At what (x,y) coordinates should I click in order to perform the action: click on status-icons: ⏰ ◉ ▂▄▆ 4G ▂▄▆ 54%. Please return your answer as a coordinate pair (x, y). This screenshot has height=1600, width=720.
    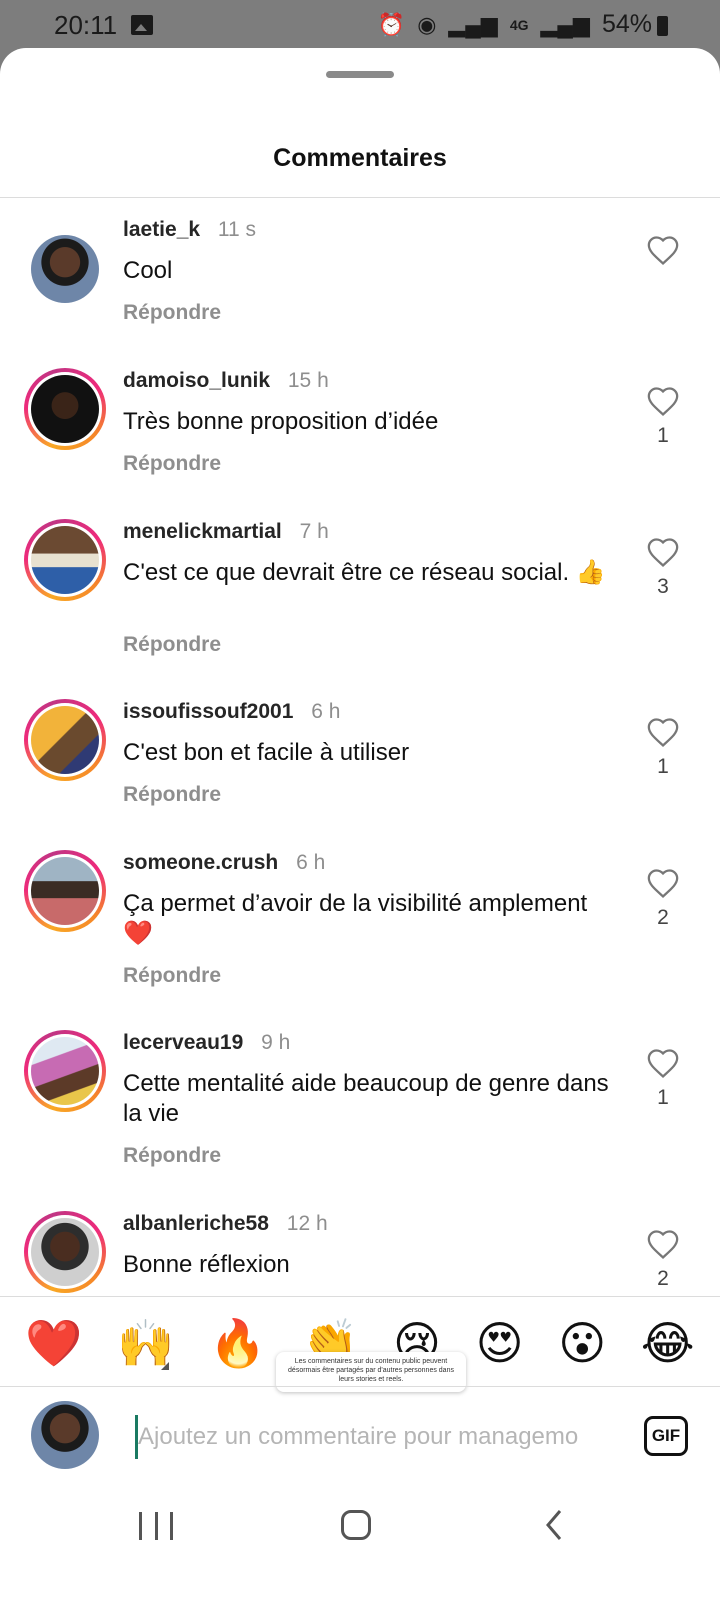
    Looking at the image, I should click on (515, 24).